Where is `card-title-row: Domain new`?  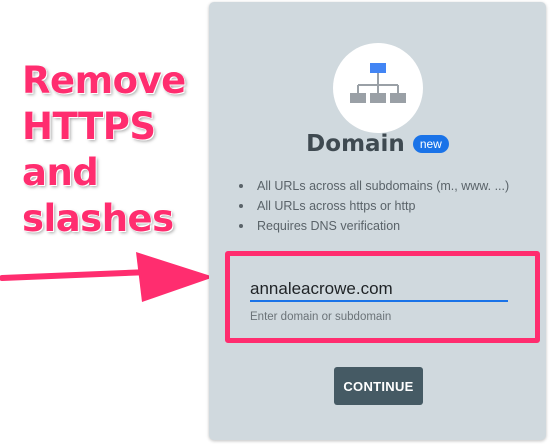 card-title-row: Domain new is located at coordinates (377, 144).